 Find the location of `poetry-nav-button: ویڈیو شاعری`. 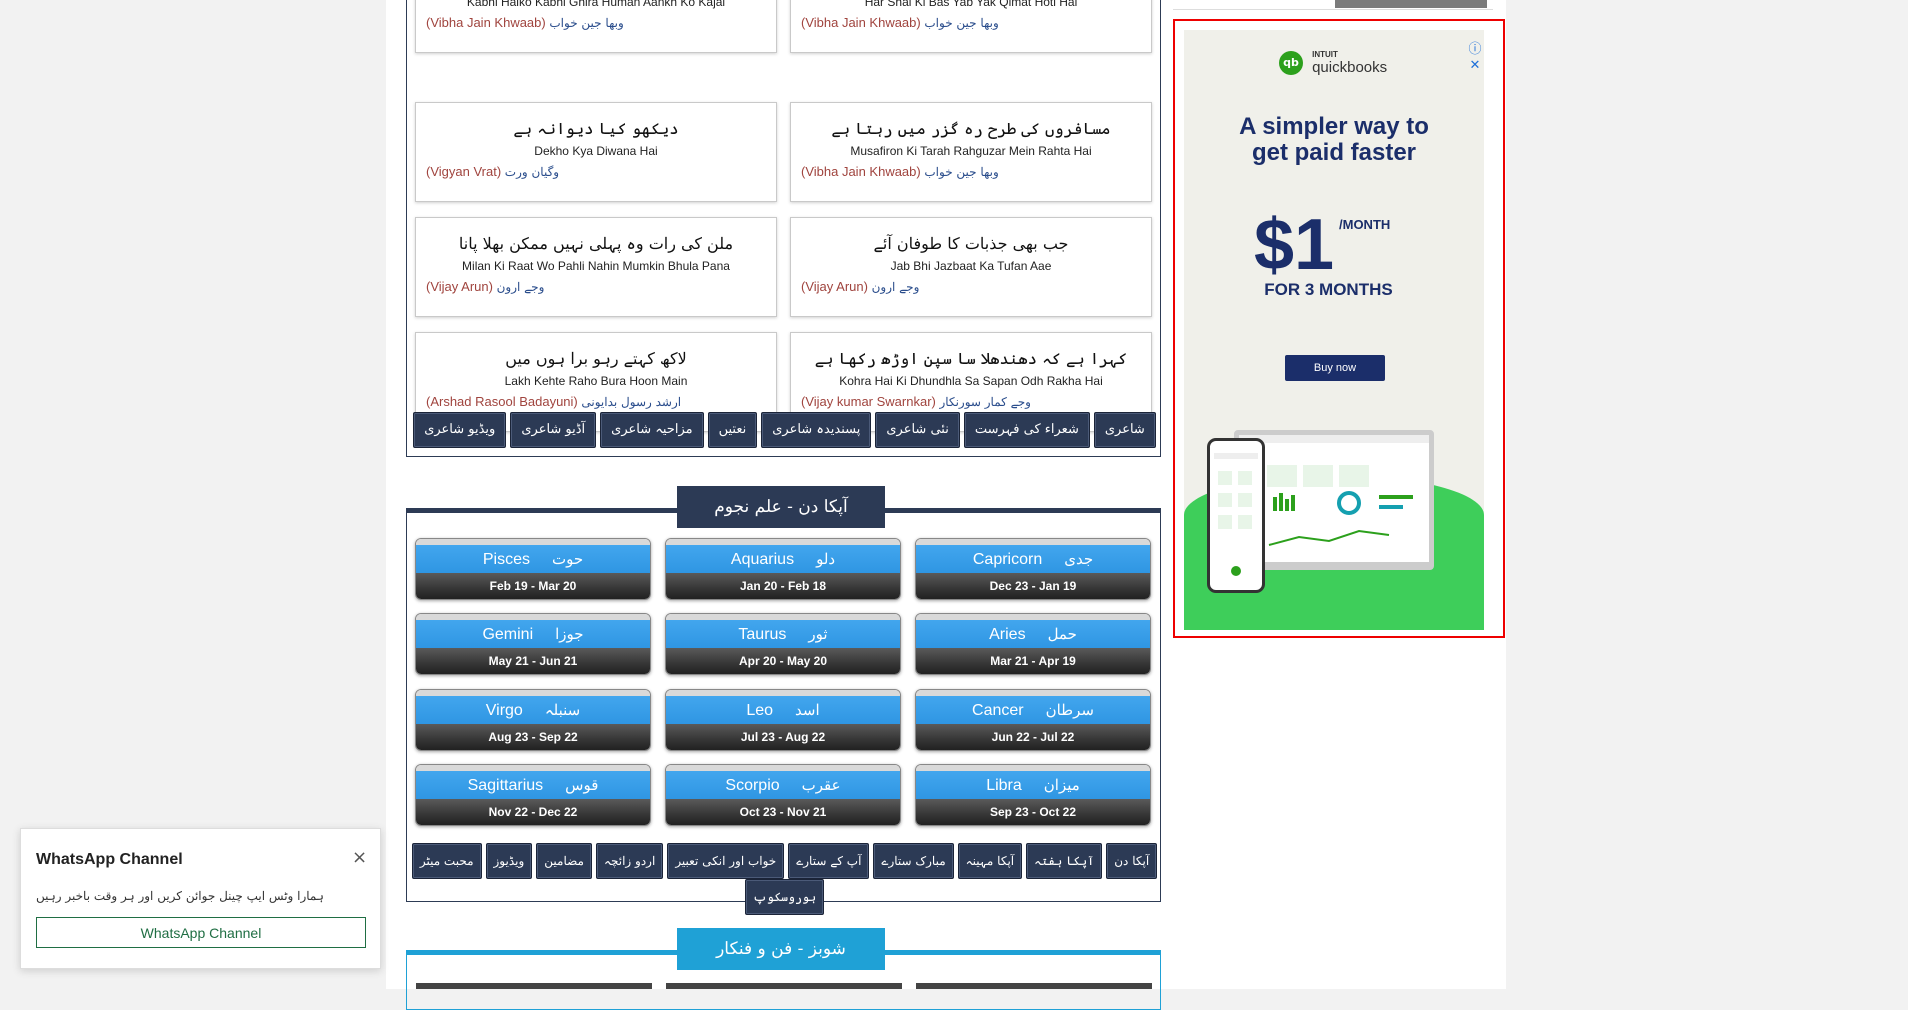

poetry-nav-button: ویڈیو شاعری is located at coordinates (460, 430).